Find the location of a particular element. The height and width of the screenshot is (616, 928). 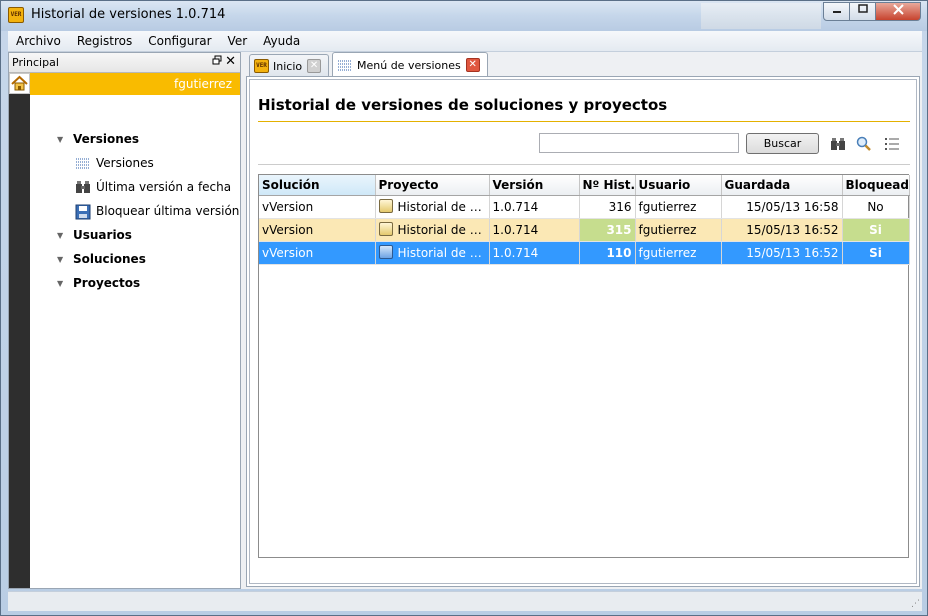

tree-item-label: Bloquear última versión is located at coordinates (168, 211).